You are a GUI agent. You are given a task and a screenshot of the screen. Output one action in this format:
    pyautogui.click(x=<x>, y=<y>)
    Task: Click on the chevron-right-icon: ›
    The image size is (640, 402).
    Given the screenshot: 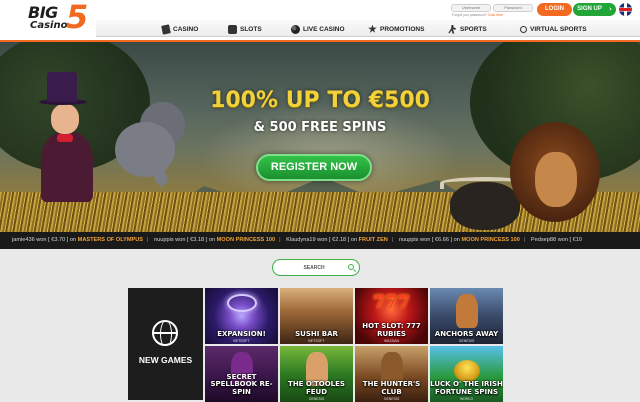 What is the action you would take?
    pyautogui.click(x=610, y=9)
    